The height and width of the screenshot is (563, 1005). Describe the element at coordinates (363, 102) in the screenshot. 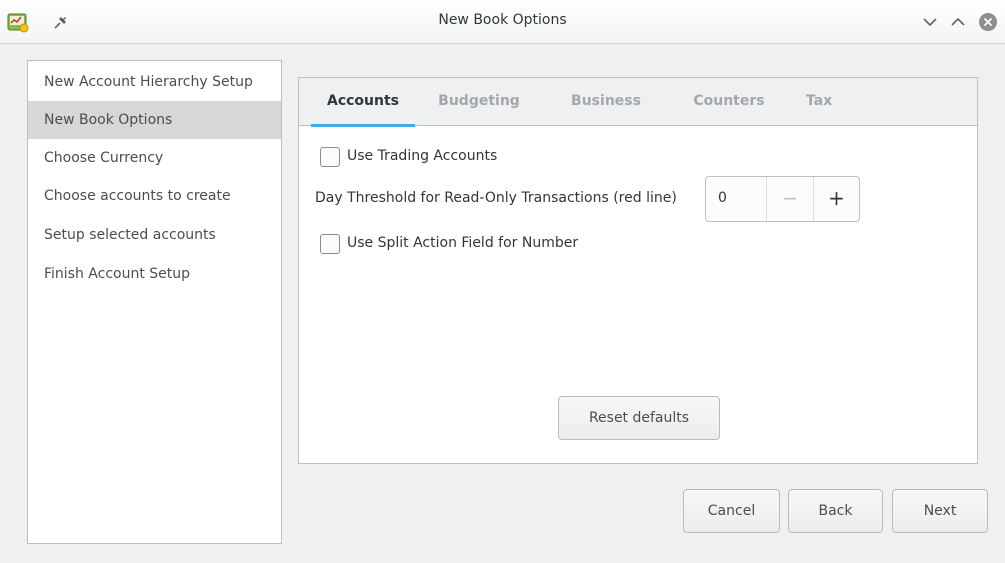

I see `tab-accounts: Accounts` at that location.